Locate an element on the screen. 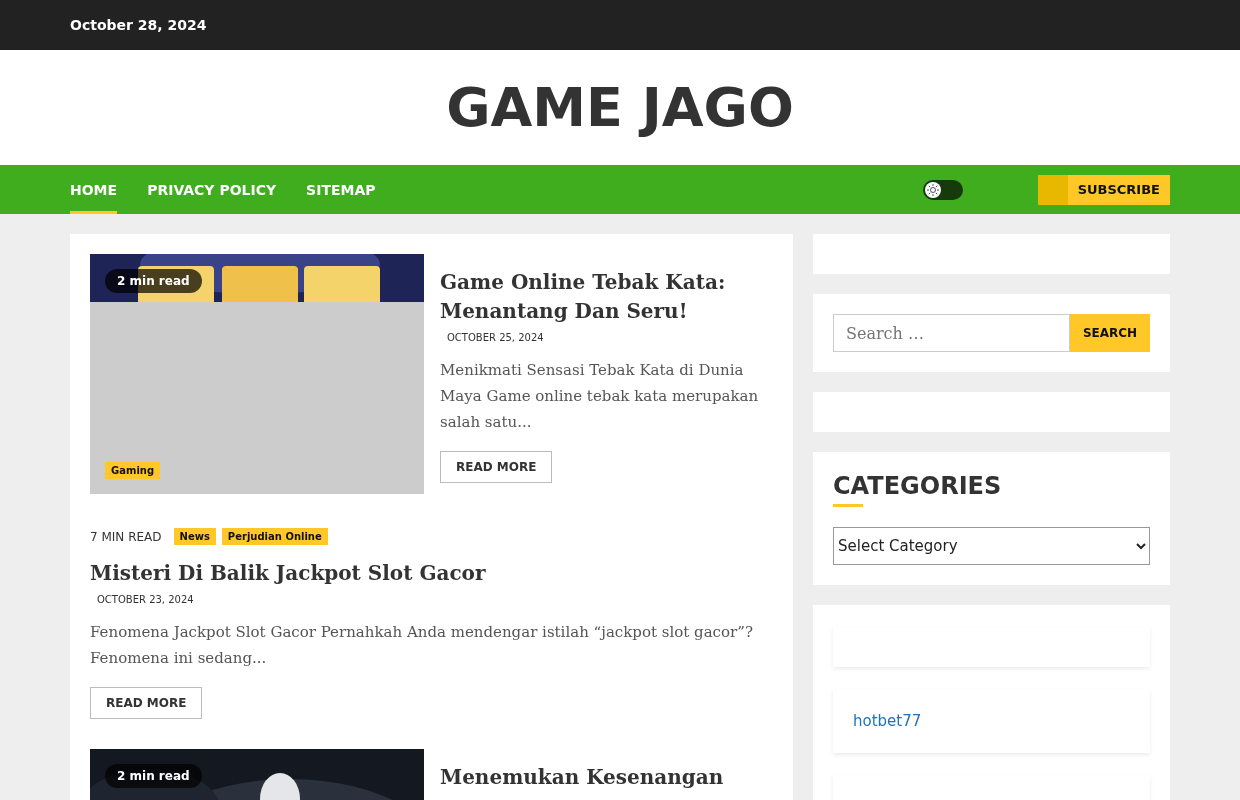 This screenshot has width=1240, height=800. article-date: OCTOBER 25, 2024 is located at coordinates (495, 337).